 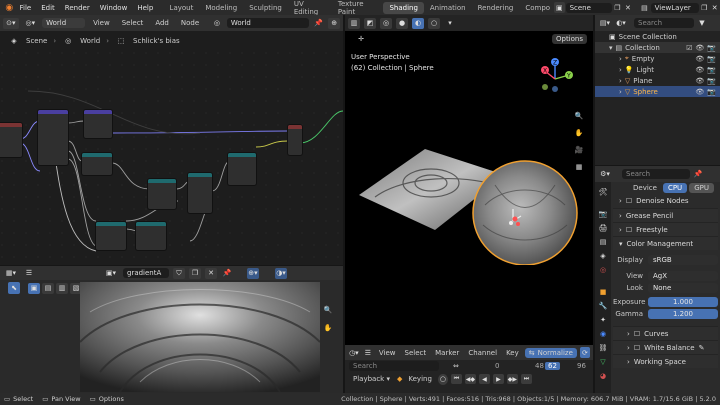 What do you see at coordinates (62, 288) in the screenshot?
I see `select-mode-icon-3: ▥` at bounding box center [62, 288].